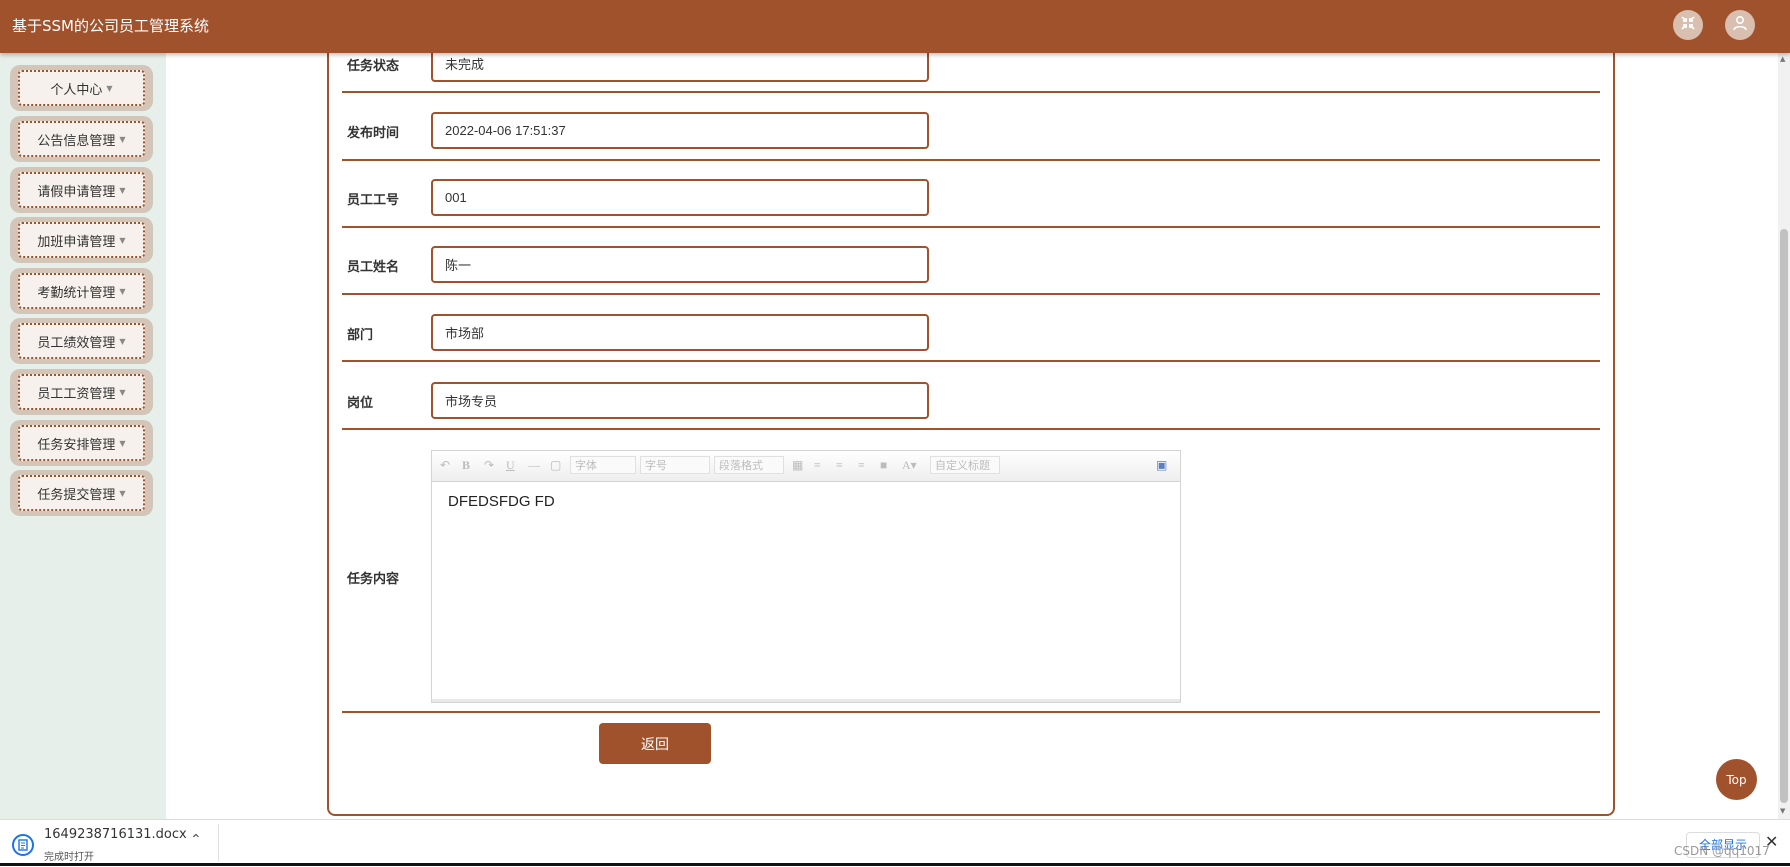  Describe the element at coordinates (196, 840) in the screenshot. I see `chevron-up-icon: ⌃` at that location.